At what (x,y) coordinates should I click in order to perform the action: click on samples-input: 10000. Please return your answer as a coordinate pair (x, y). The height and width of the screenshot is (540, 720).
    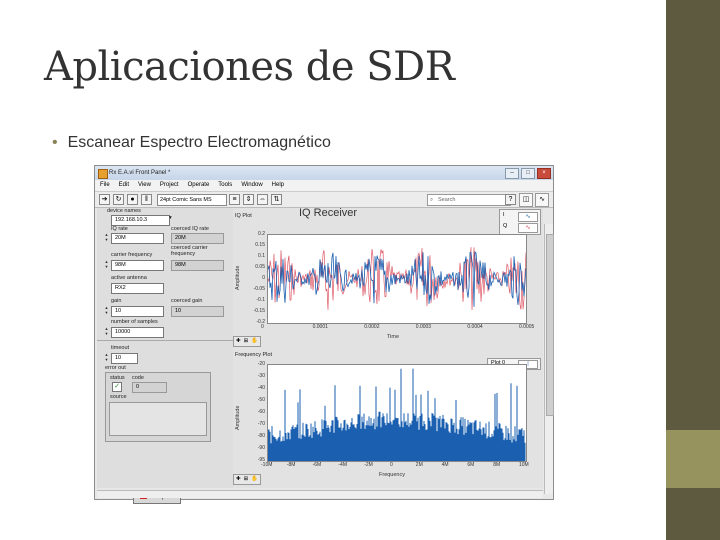
    Looking at the image, I should click on (137, 332).